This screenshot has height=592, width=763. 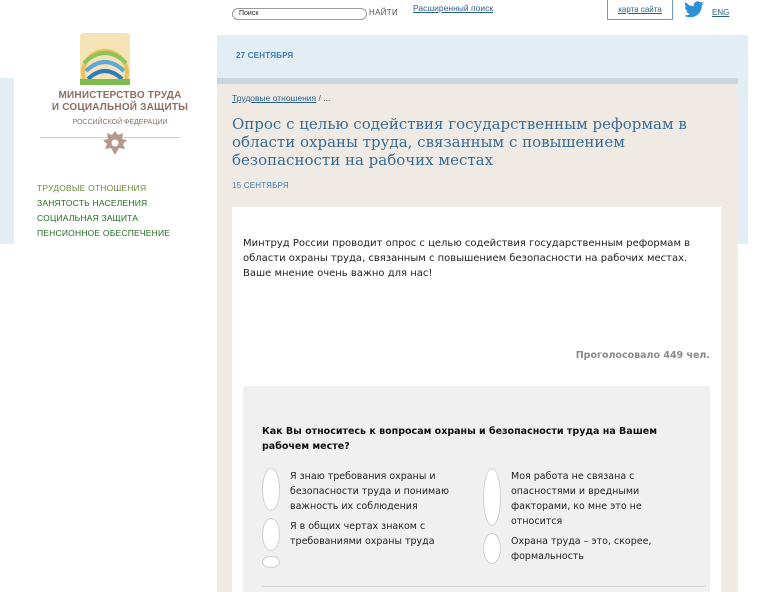 What do you see at coordinates (265, 55) in the screenshot?
I see `header-date: 27 СЕНТЯБРЯ` at bounding box center [265, 55].